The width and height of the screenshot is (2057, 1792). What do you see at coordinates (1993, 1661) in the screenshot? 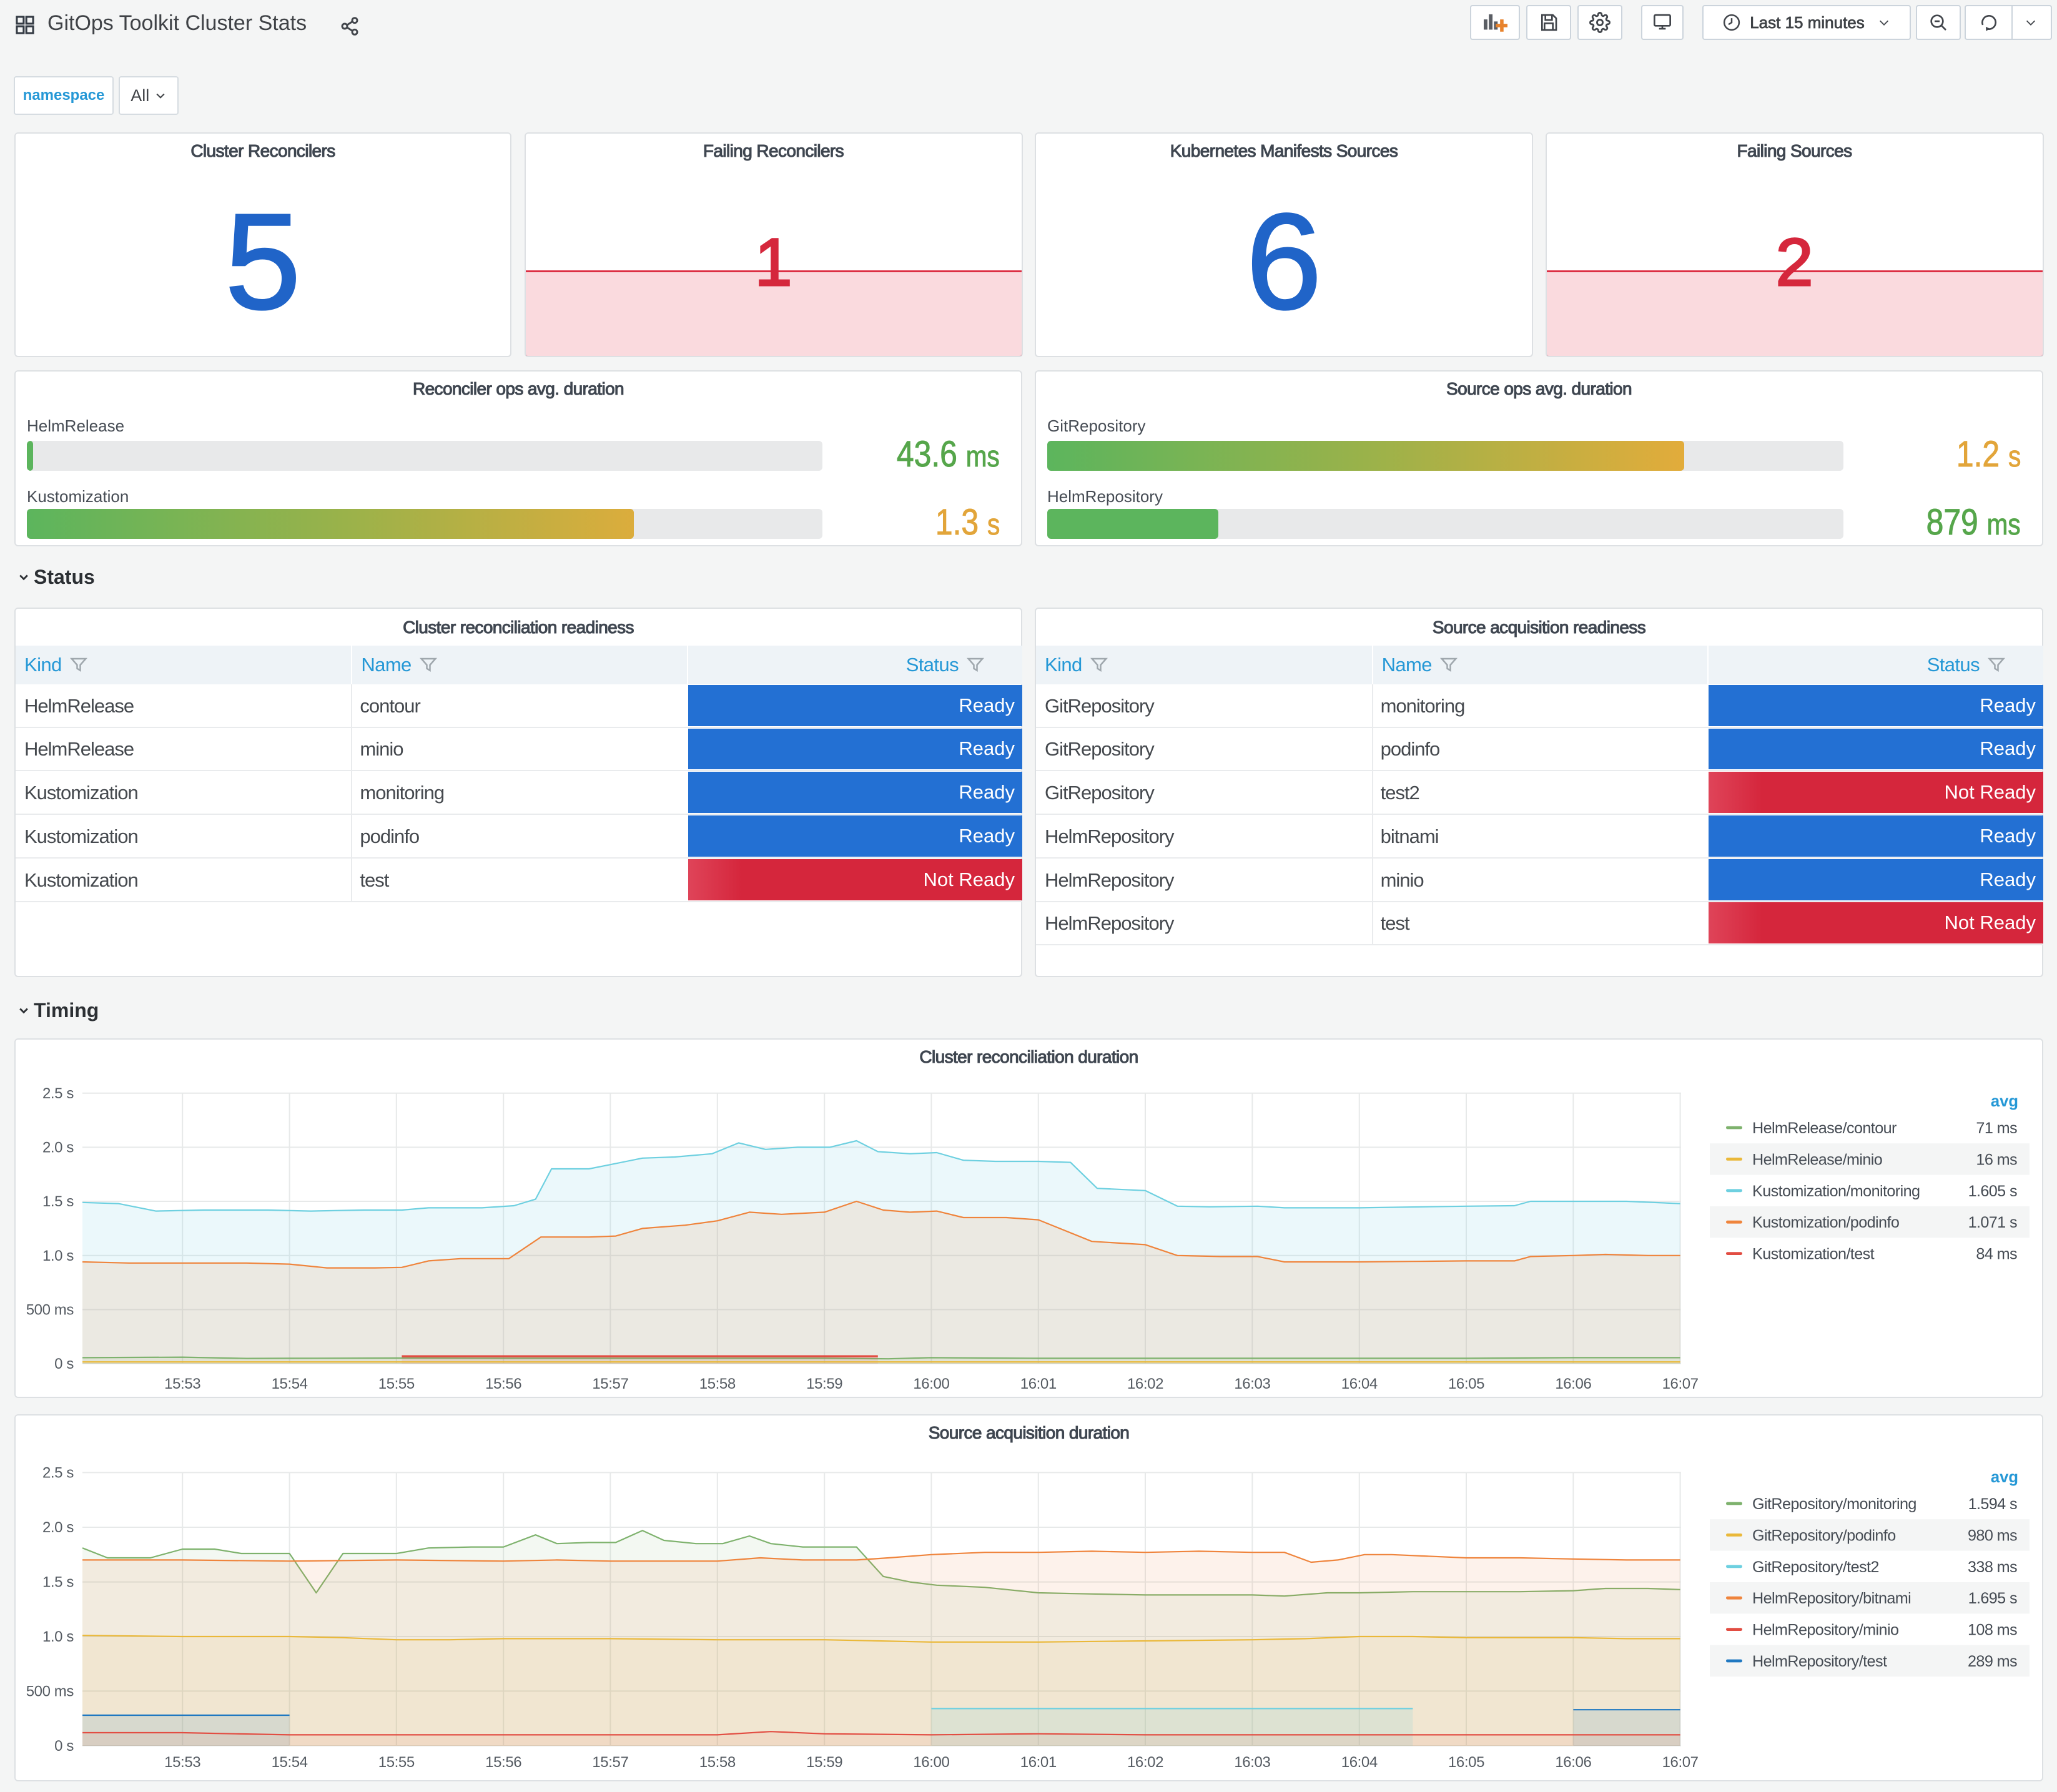
I see `svg-text: 289 ms` at bounding box center [1993, 1661].